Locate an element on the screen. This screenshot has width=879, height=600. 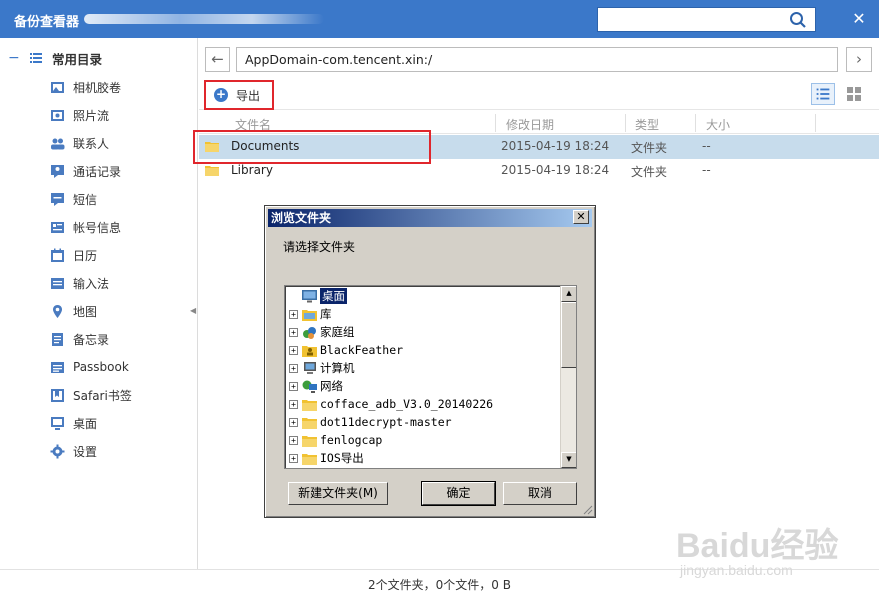
sidebar-item-label: 联系人 is located at coordinates (91, 143).